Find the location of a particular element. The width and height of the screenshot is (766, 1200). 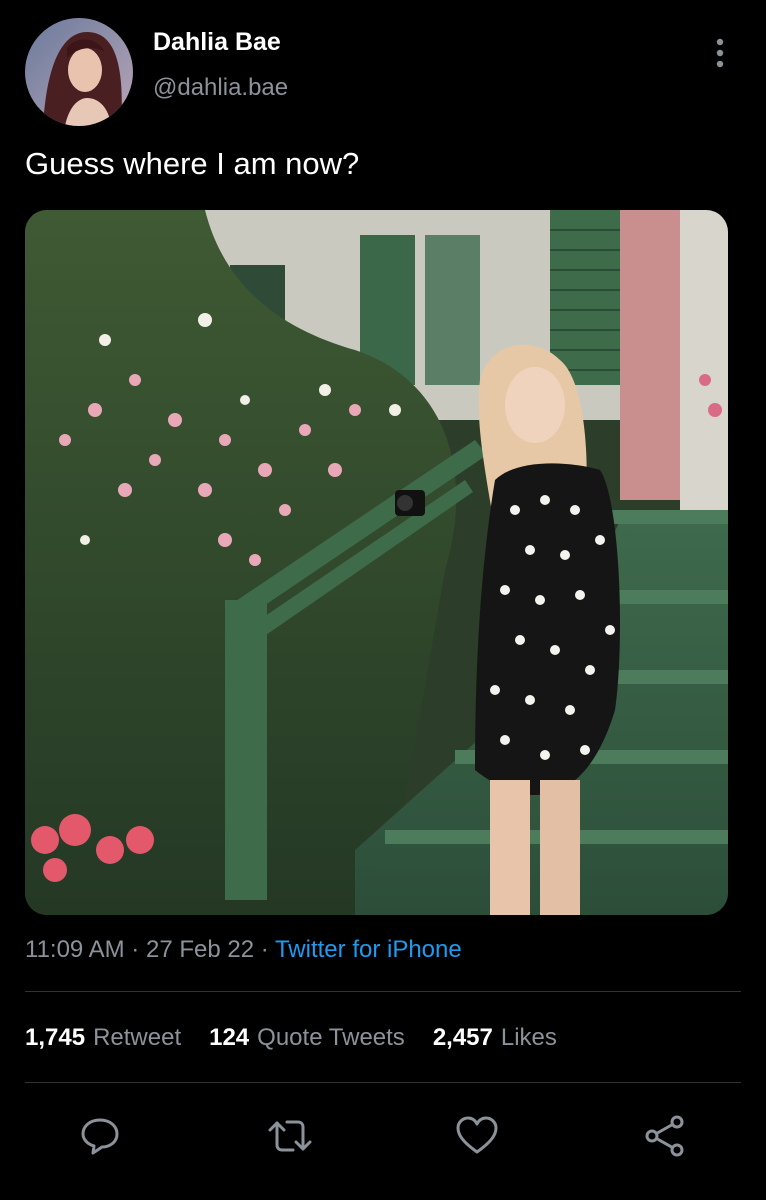

retweet-icon is located at coordinates (290, 1136).